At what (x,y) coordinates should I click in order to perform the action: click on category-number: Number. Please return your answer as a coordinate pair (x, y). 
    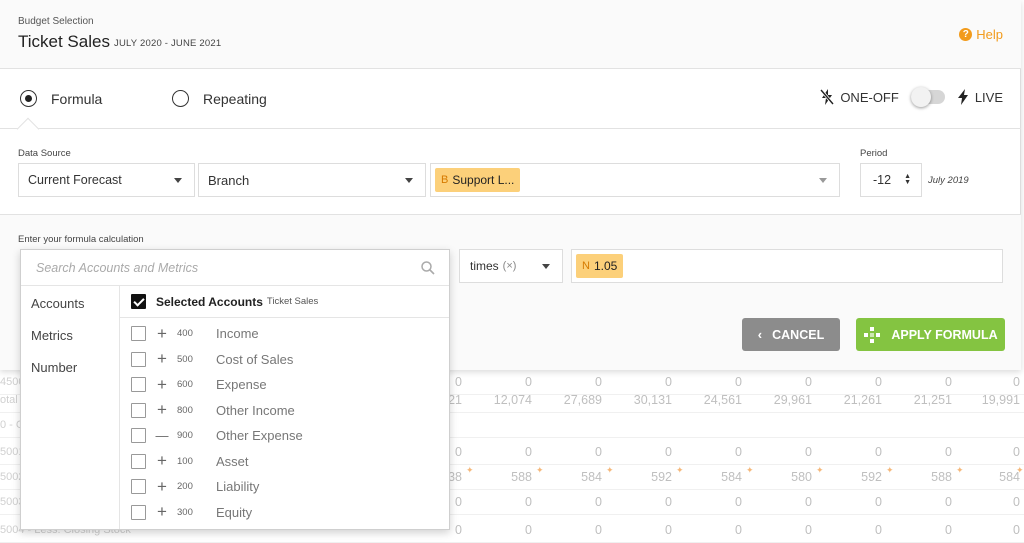
    Looking at the image, I should click on (54, 367).